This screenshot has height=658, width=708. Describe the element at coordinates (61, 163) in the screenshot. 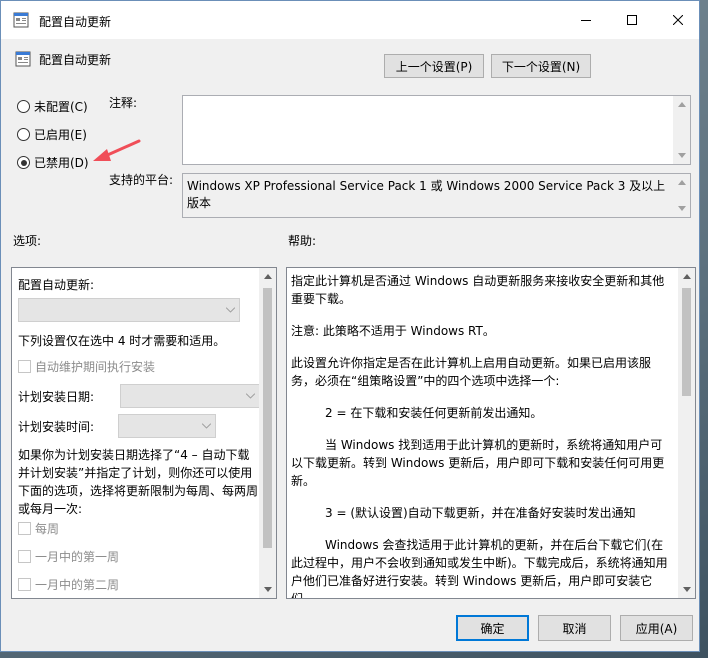

I see `radio-label: 已禁用(D)` at that location.